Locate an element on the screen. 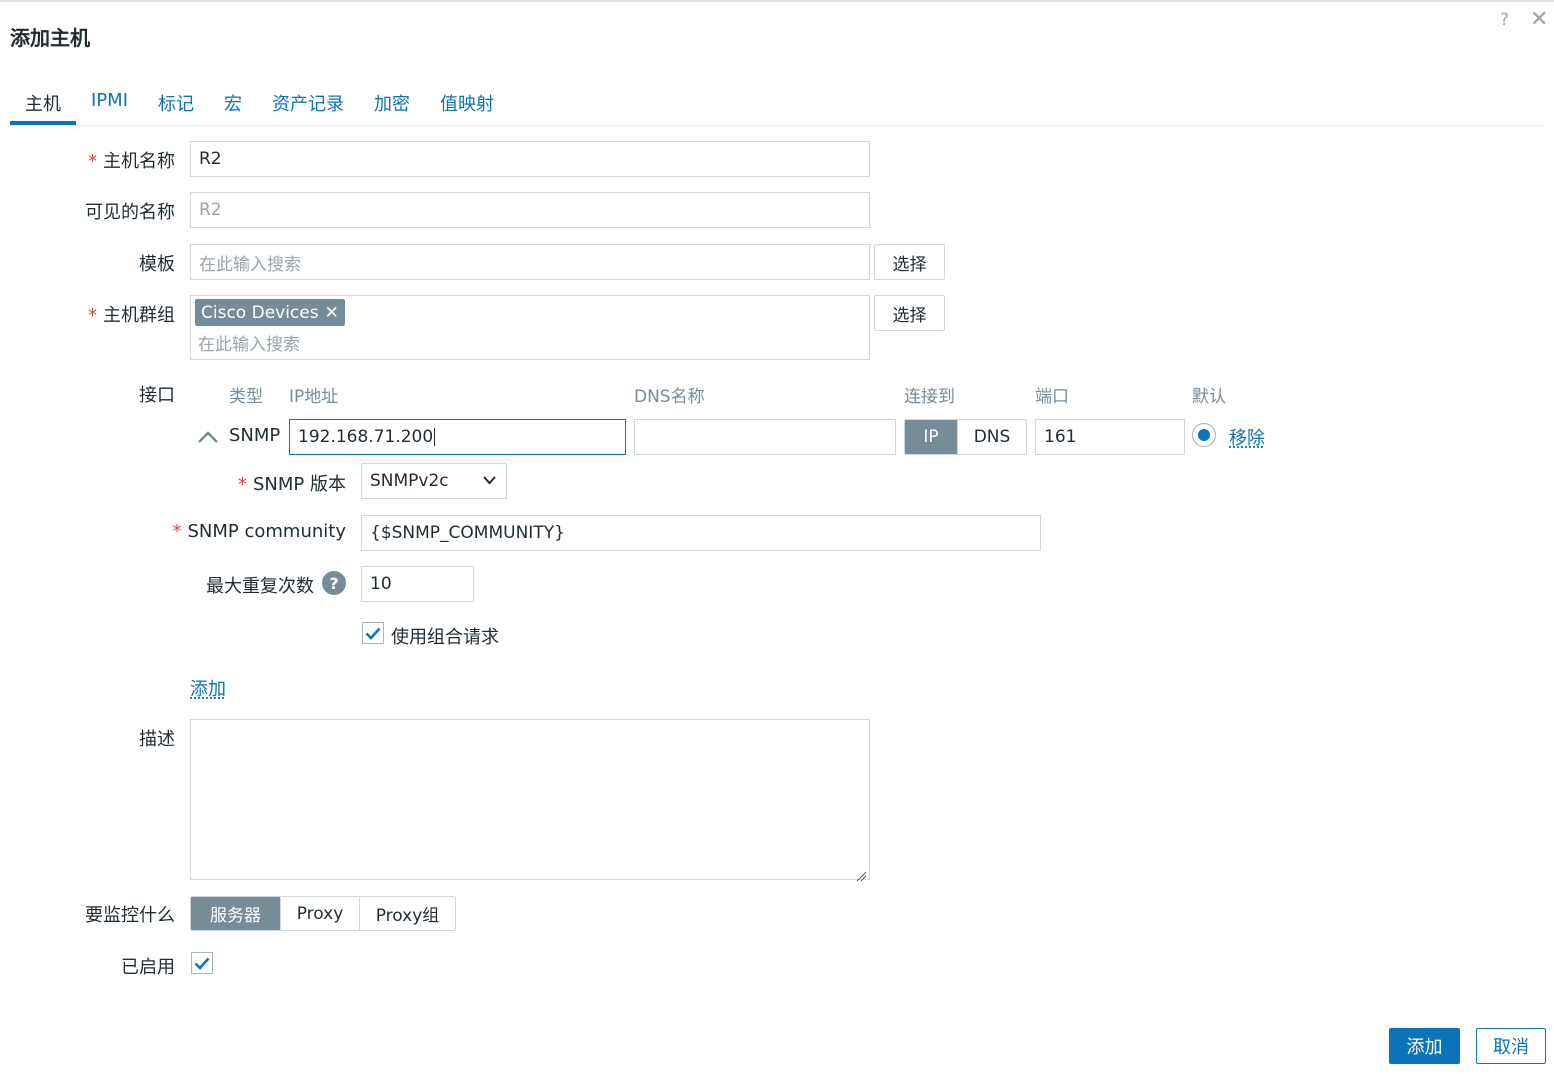 This screenshot has height=1078, width=1554. chevron-up-icon is located at coordinates (208, 438).